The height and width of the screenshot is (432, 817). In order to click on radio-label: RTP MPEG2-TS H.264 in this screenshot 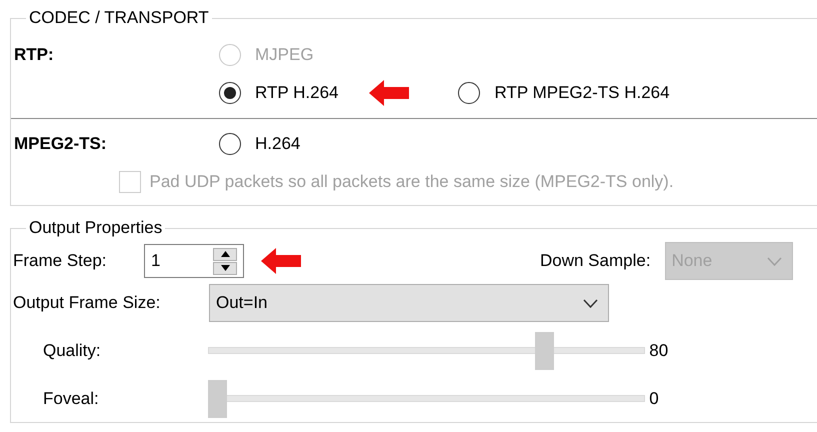, I will do `click(582, 93)`.